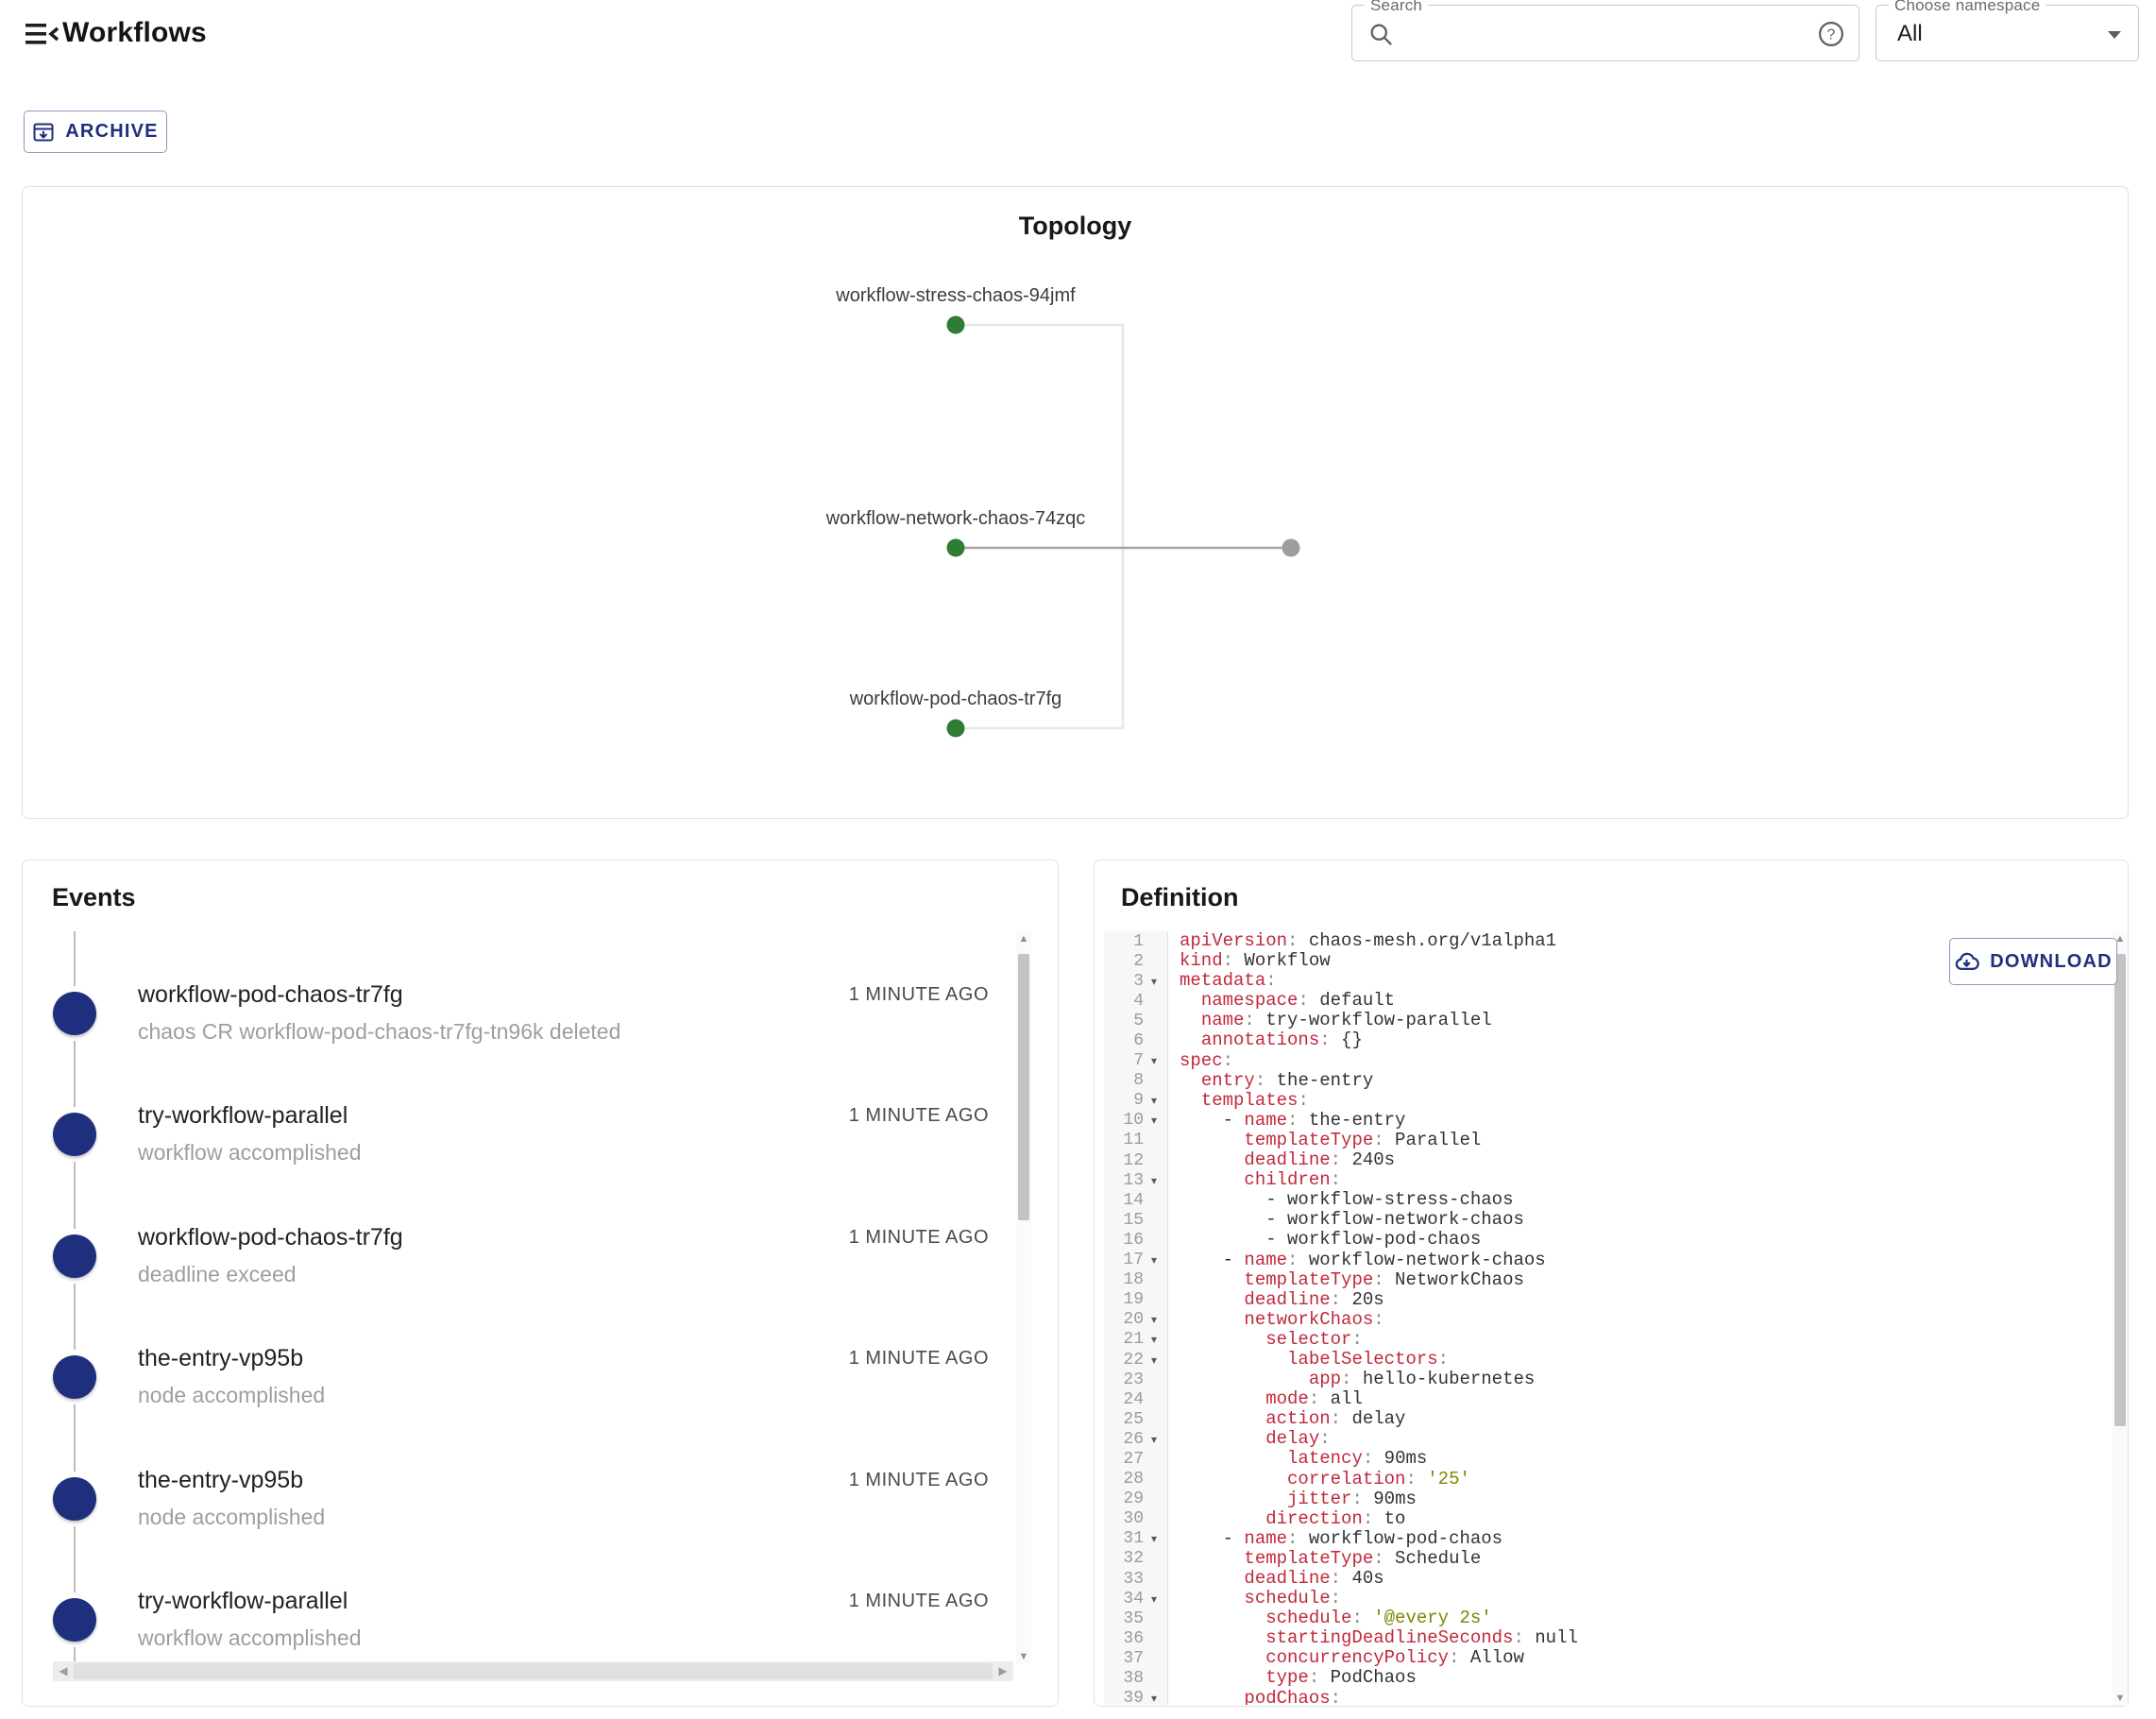  I want to click on code-line: - workflow-pod-chaos, so click(1373, 1240).